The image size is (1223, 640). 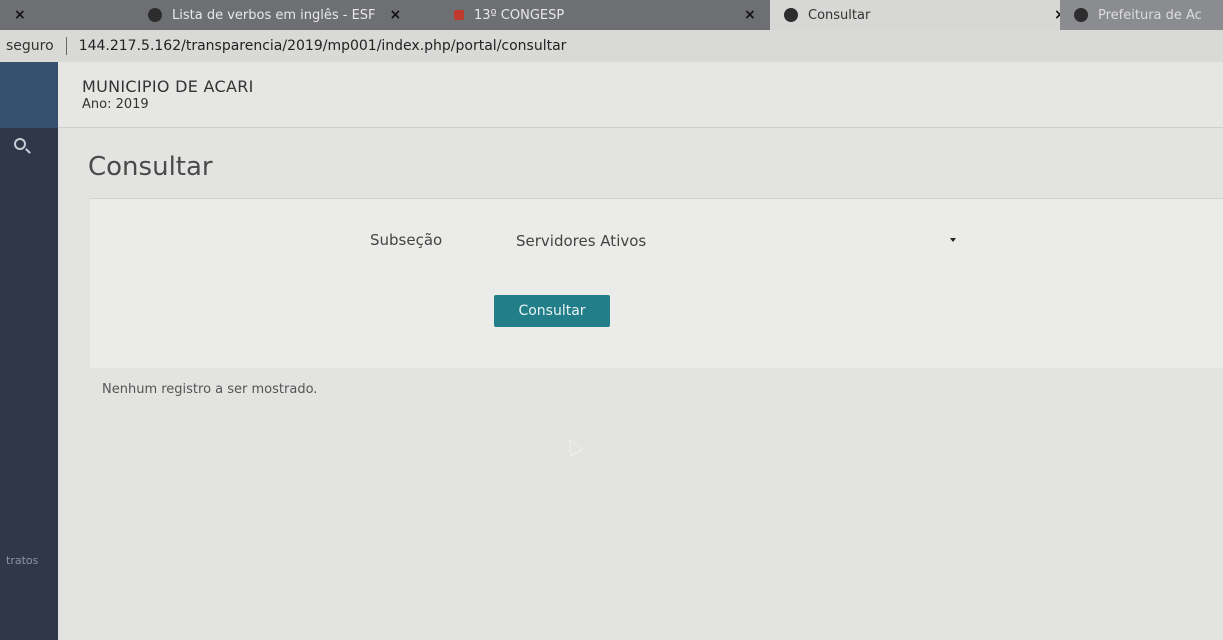 I want to click on tab-label: Consultar, so click(x=839, y=15).